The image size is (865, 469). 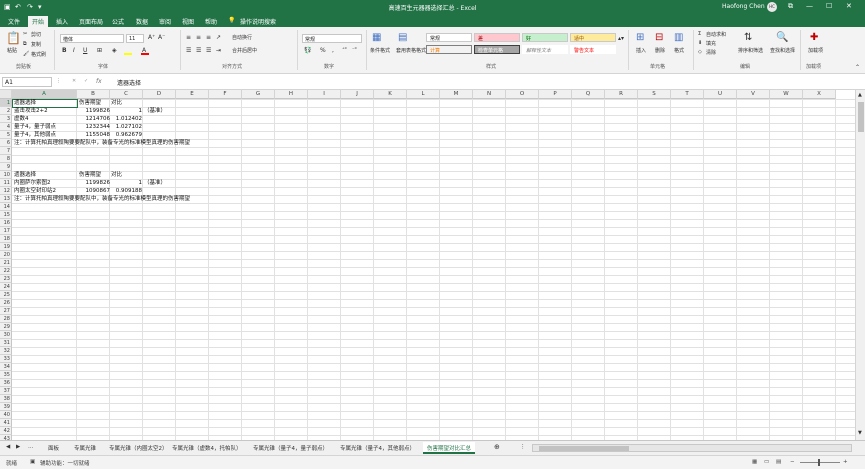 I want to click on clear-button: 清除, so click(x=711, y=52).